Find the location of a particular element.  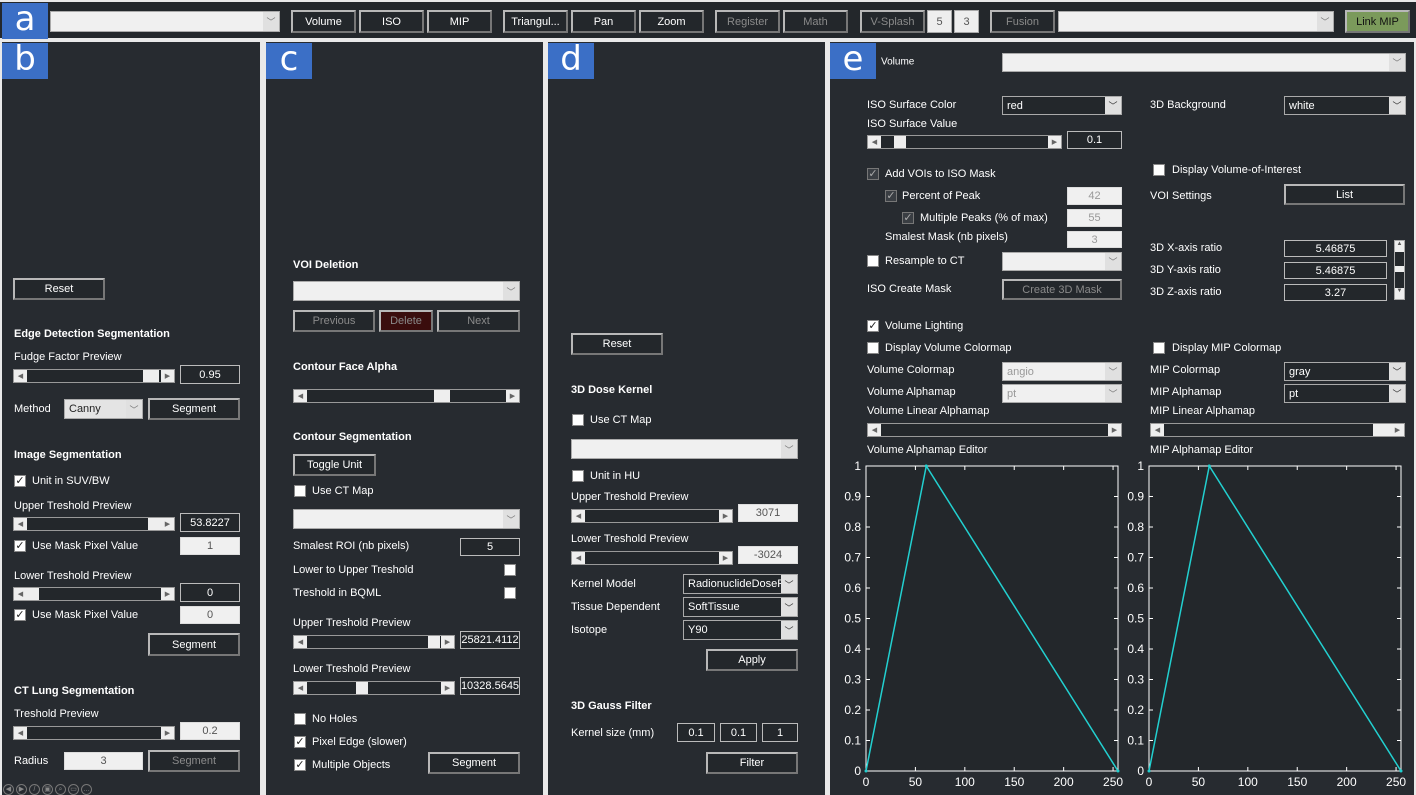

unit-hu-checkbox is located at coordinates (578, 476).